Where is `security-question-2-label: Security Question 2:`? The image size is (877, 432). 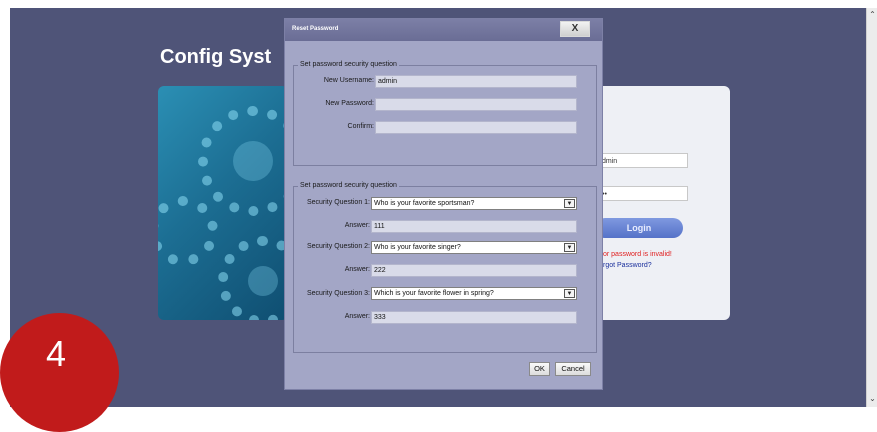
security-question-2-label: Security Question 2: is located at coordinates (338, 246).